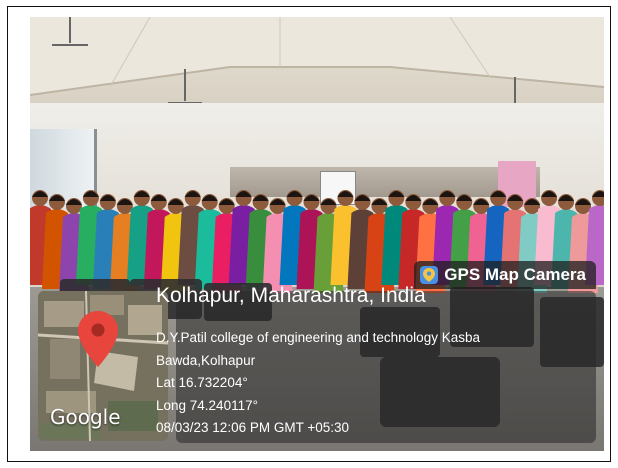 The image size is (618, 468). What do you see at coordinates (429, 275) in the screenshot?
I see `map-pin-icon` at bounding box center [429, 275].